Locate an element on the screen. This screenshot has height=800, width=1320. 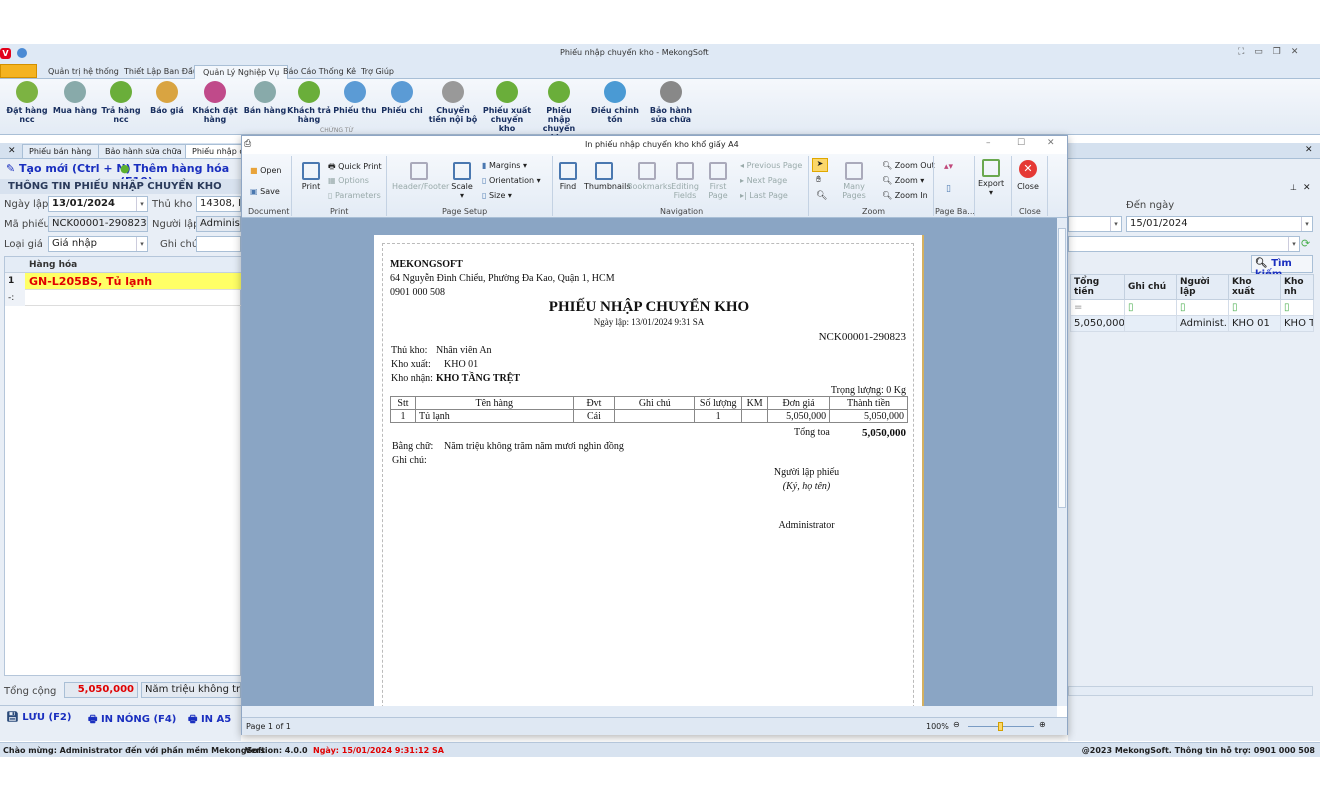
zoom-slider is located at coordinates (1001, 726).